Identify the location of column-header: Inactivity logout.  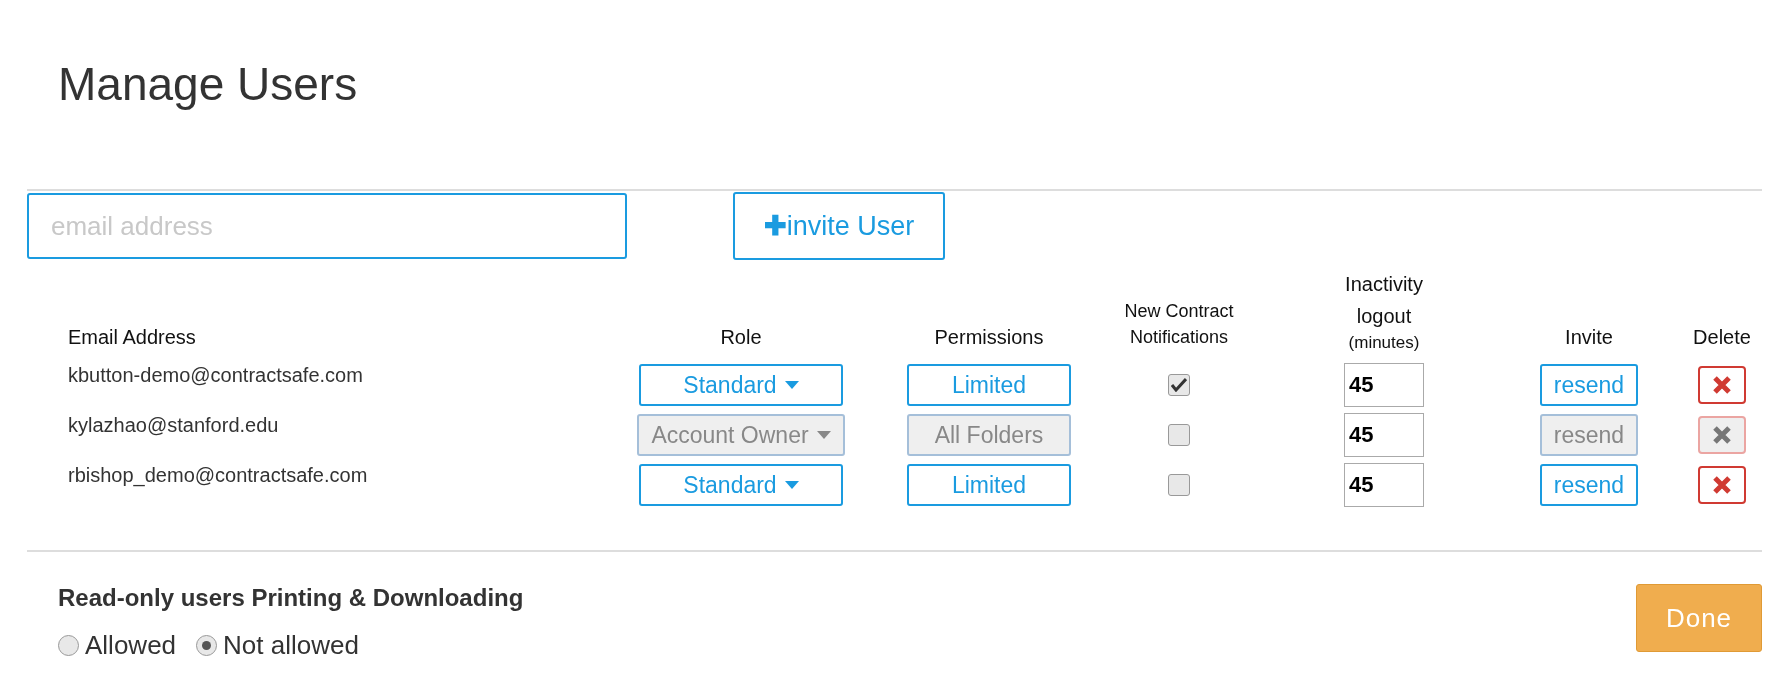
(1384, 300).